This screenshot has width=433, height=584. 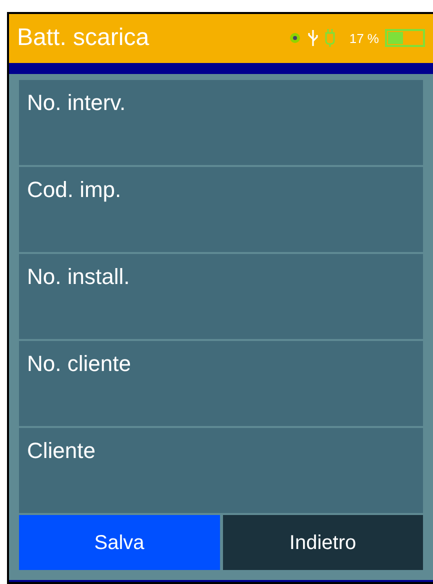 What do you see at coordinates (330, 38) in the screenshot?
I see `plug-icon` at bounding box center [330, 38].